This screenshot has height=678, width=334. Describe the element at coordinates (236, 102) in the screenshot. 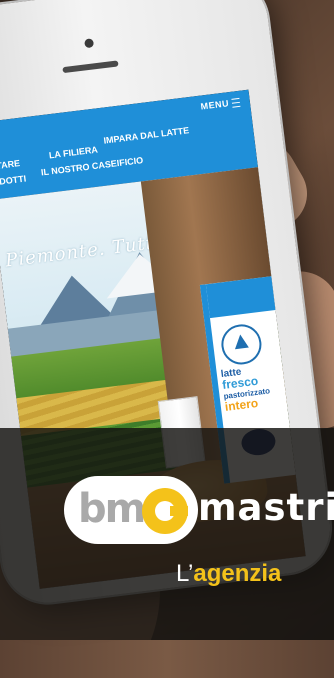

I see `hamburger-icon` at that location.